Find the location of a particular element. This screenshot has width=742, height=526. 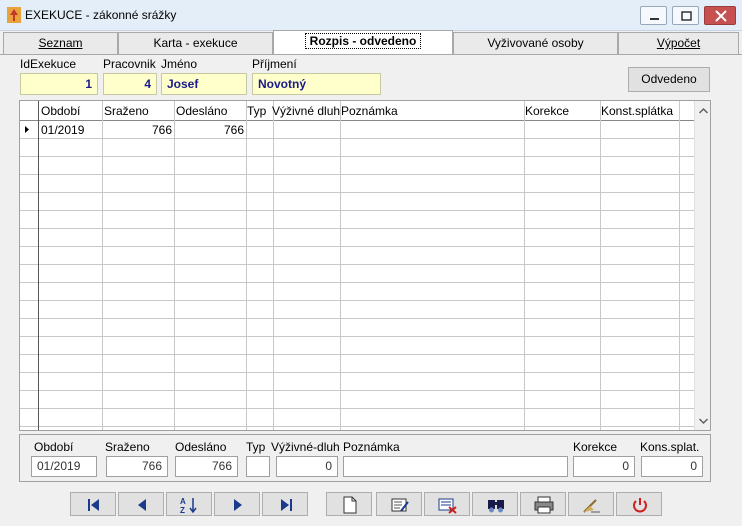

detail-poznamka-field is located at coordinates (455, 466).